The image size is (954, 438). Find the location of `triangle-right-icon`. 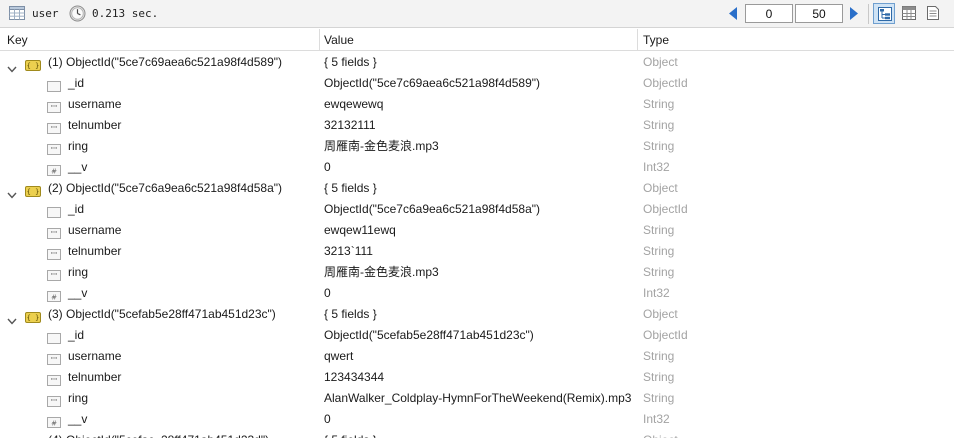

triangle-right-icon is located at coordinates (854, 13).